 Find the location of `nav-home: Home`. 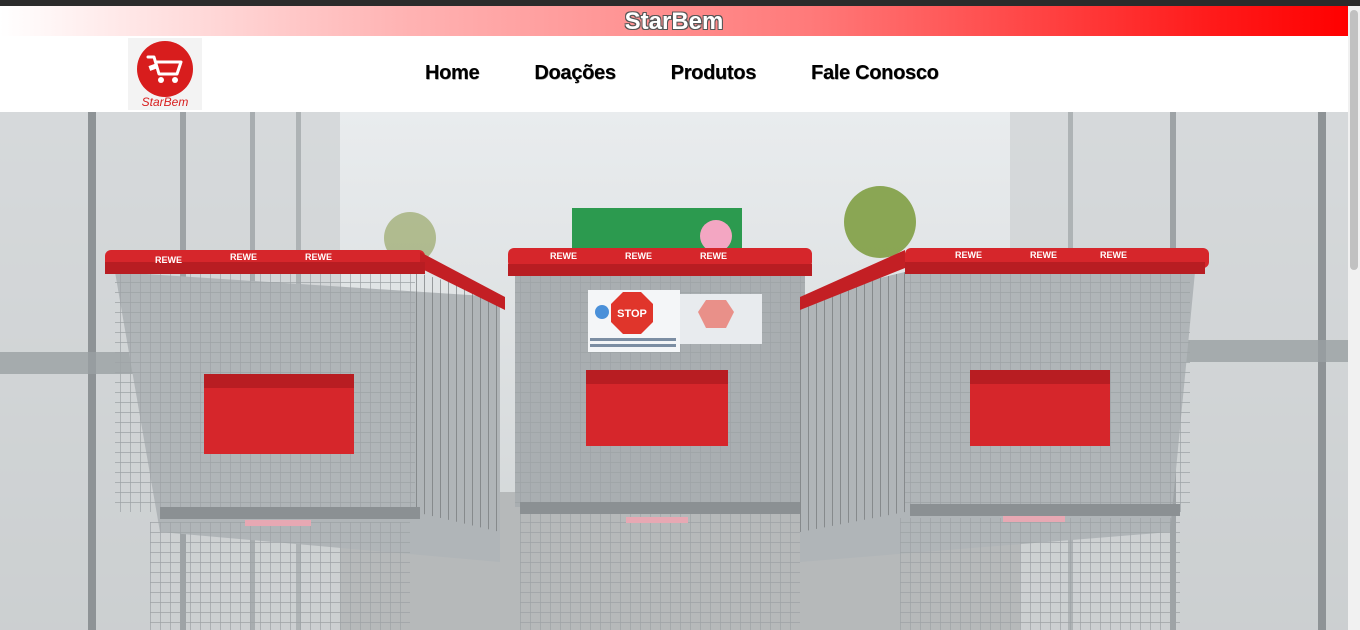

nav-home: Home is located at coordinates (452, 73).